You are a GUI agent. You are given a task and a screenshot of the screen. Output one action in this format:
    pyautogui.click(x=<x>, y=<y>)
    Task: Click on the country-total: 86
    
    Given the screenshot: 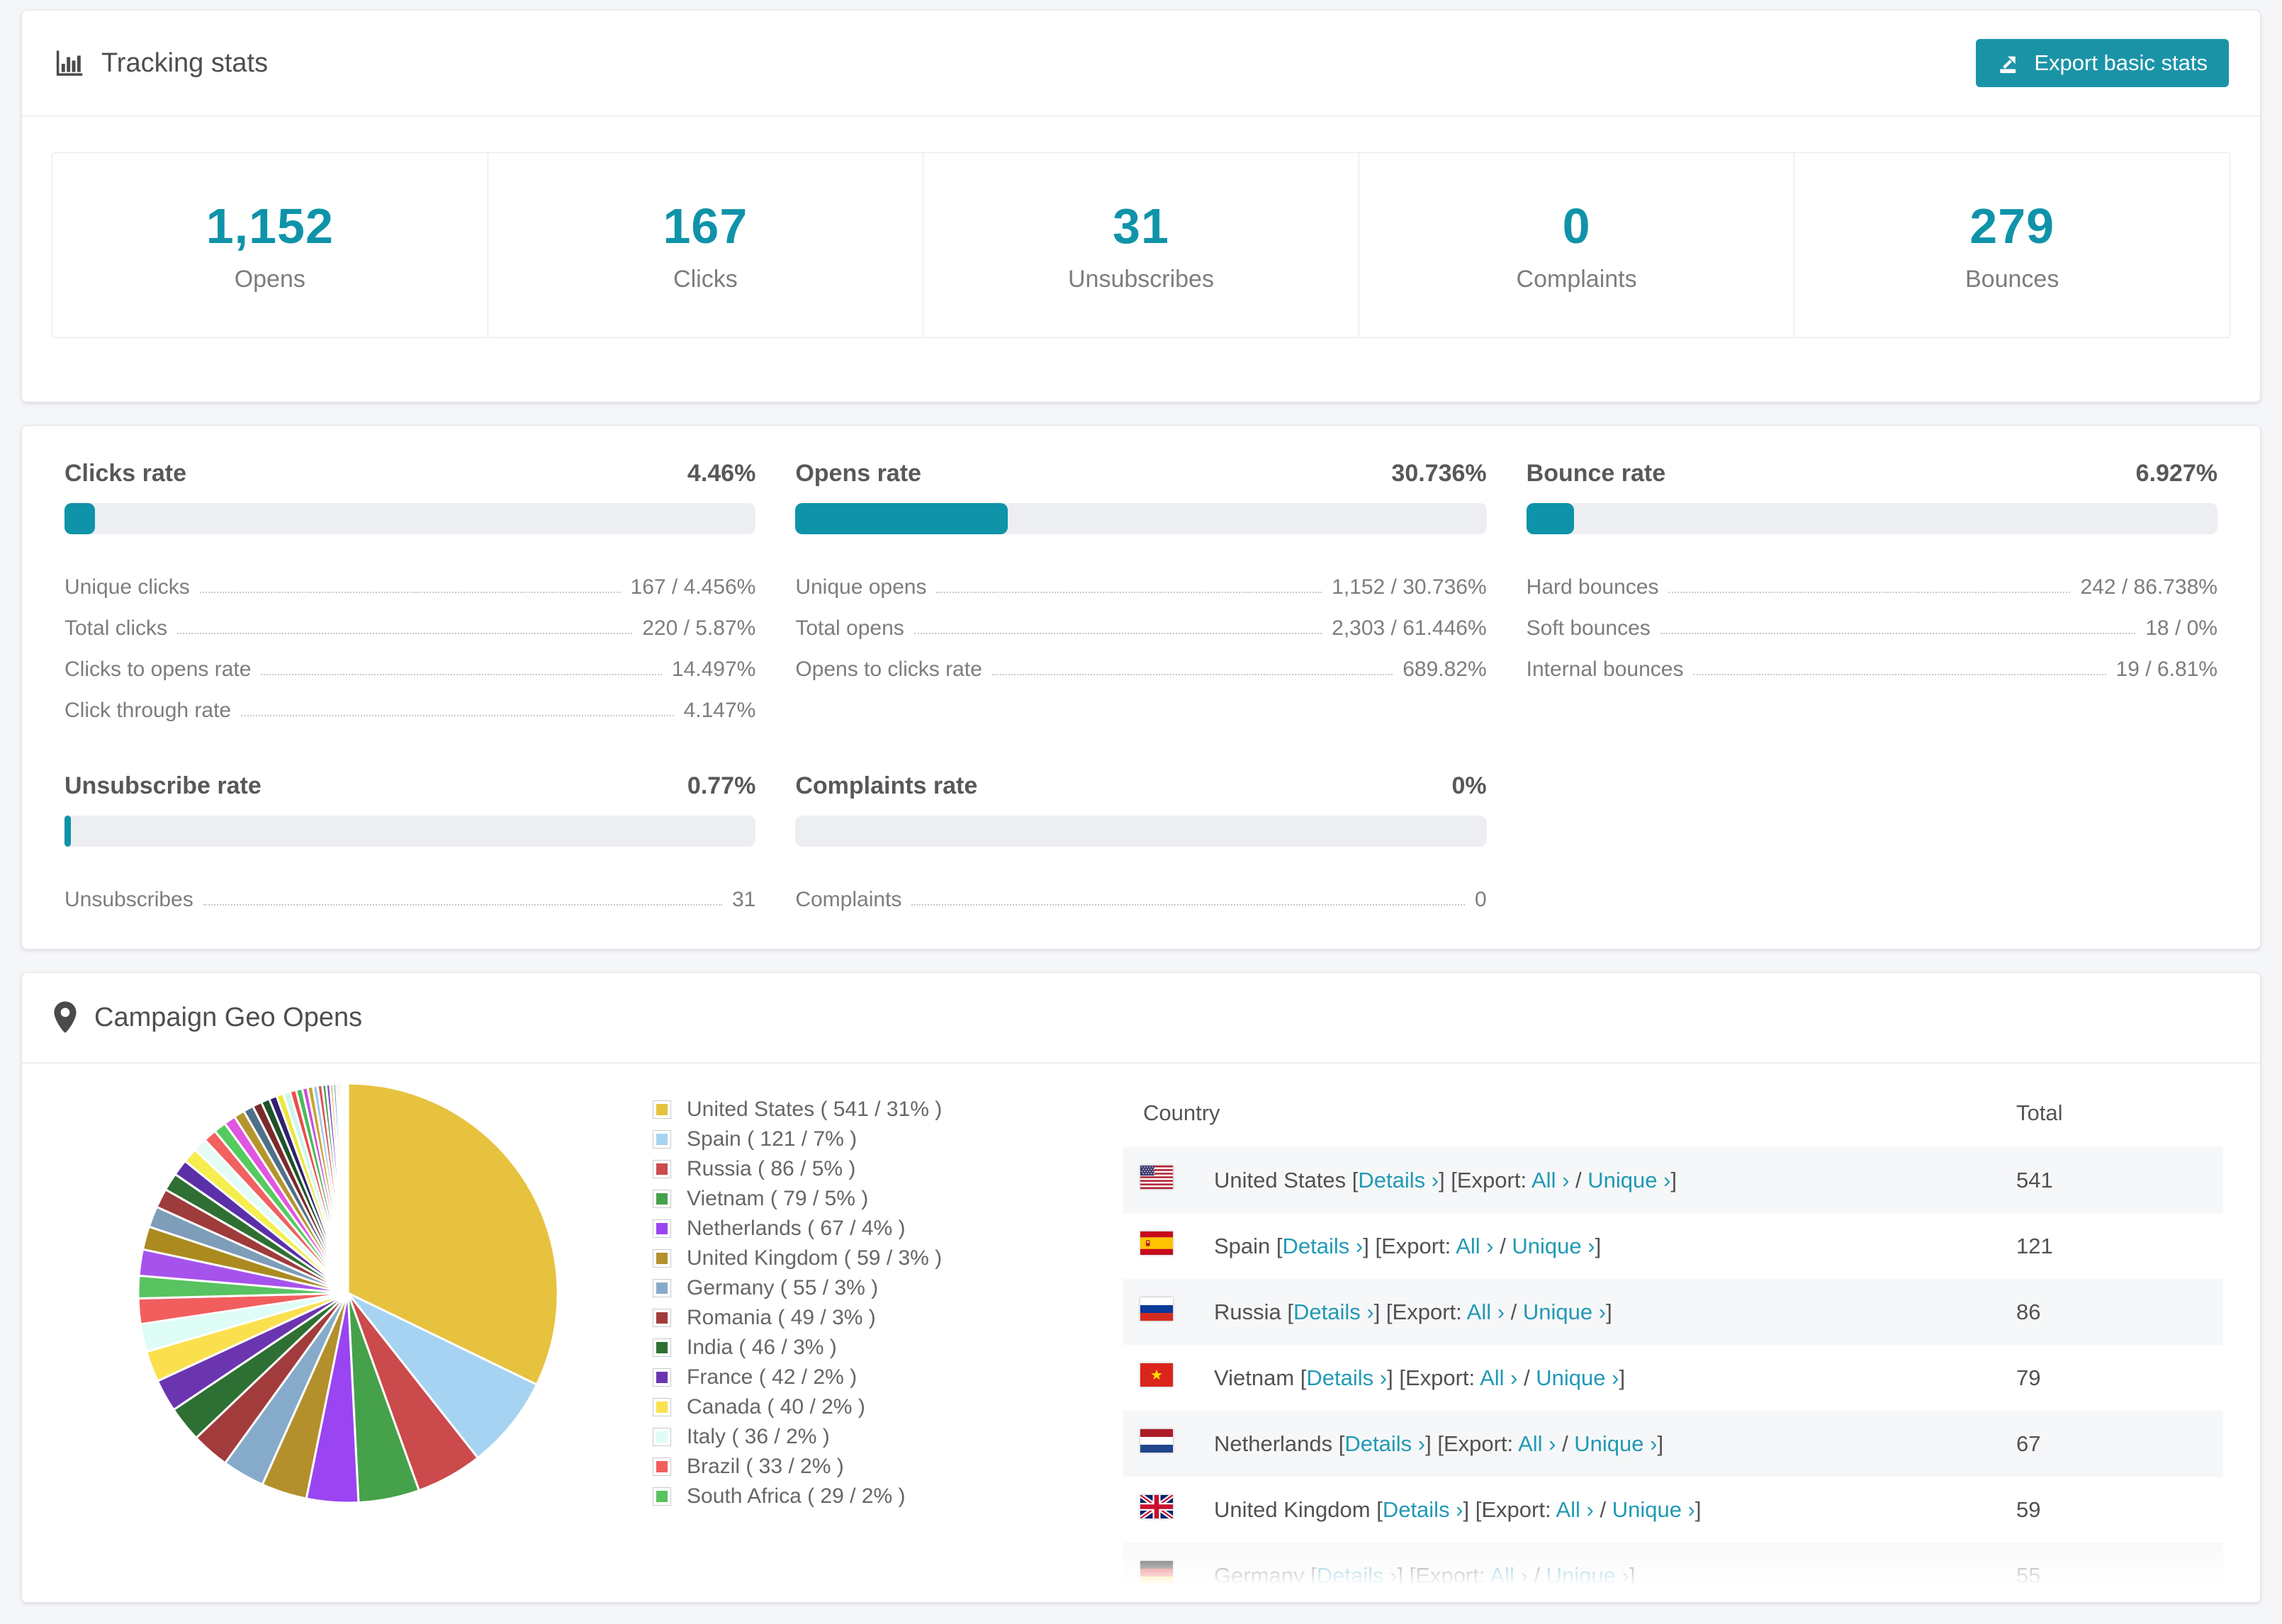 What is the action you would take?
    pyautogui.click(x=2109, y=1312)
    